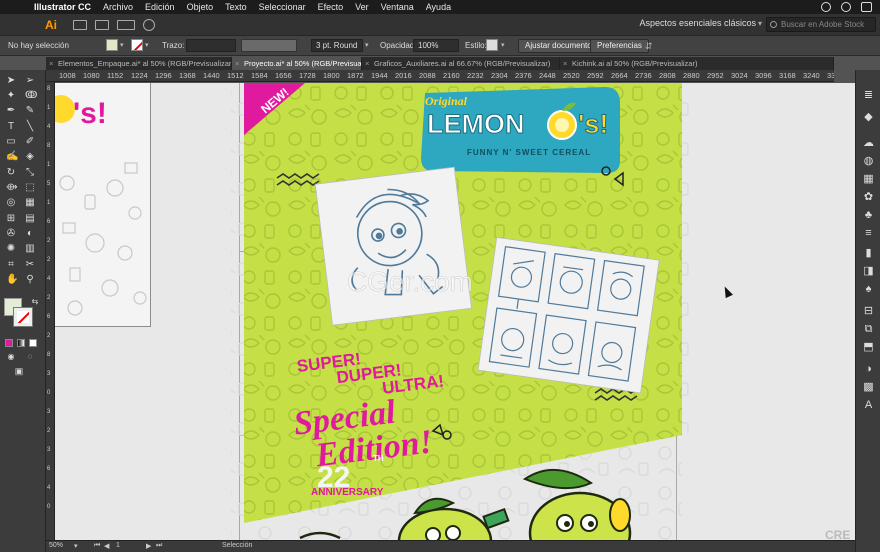  I want to click on align-icon: ⊟, so click(868, 311).